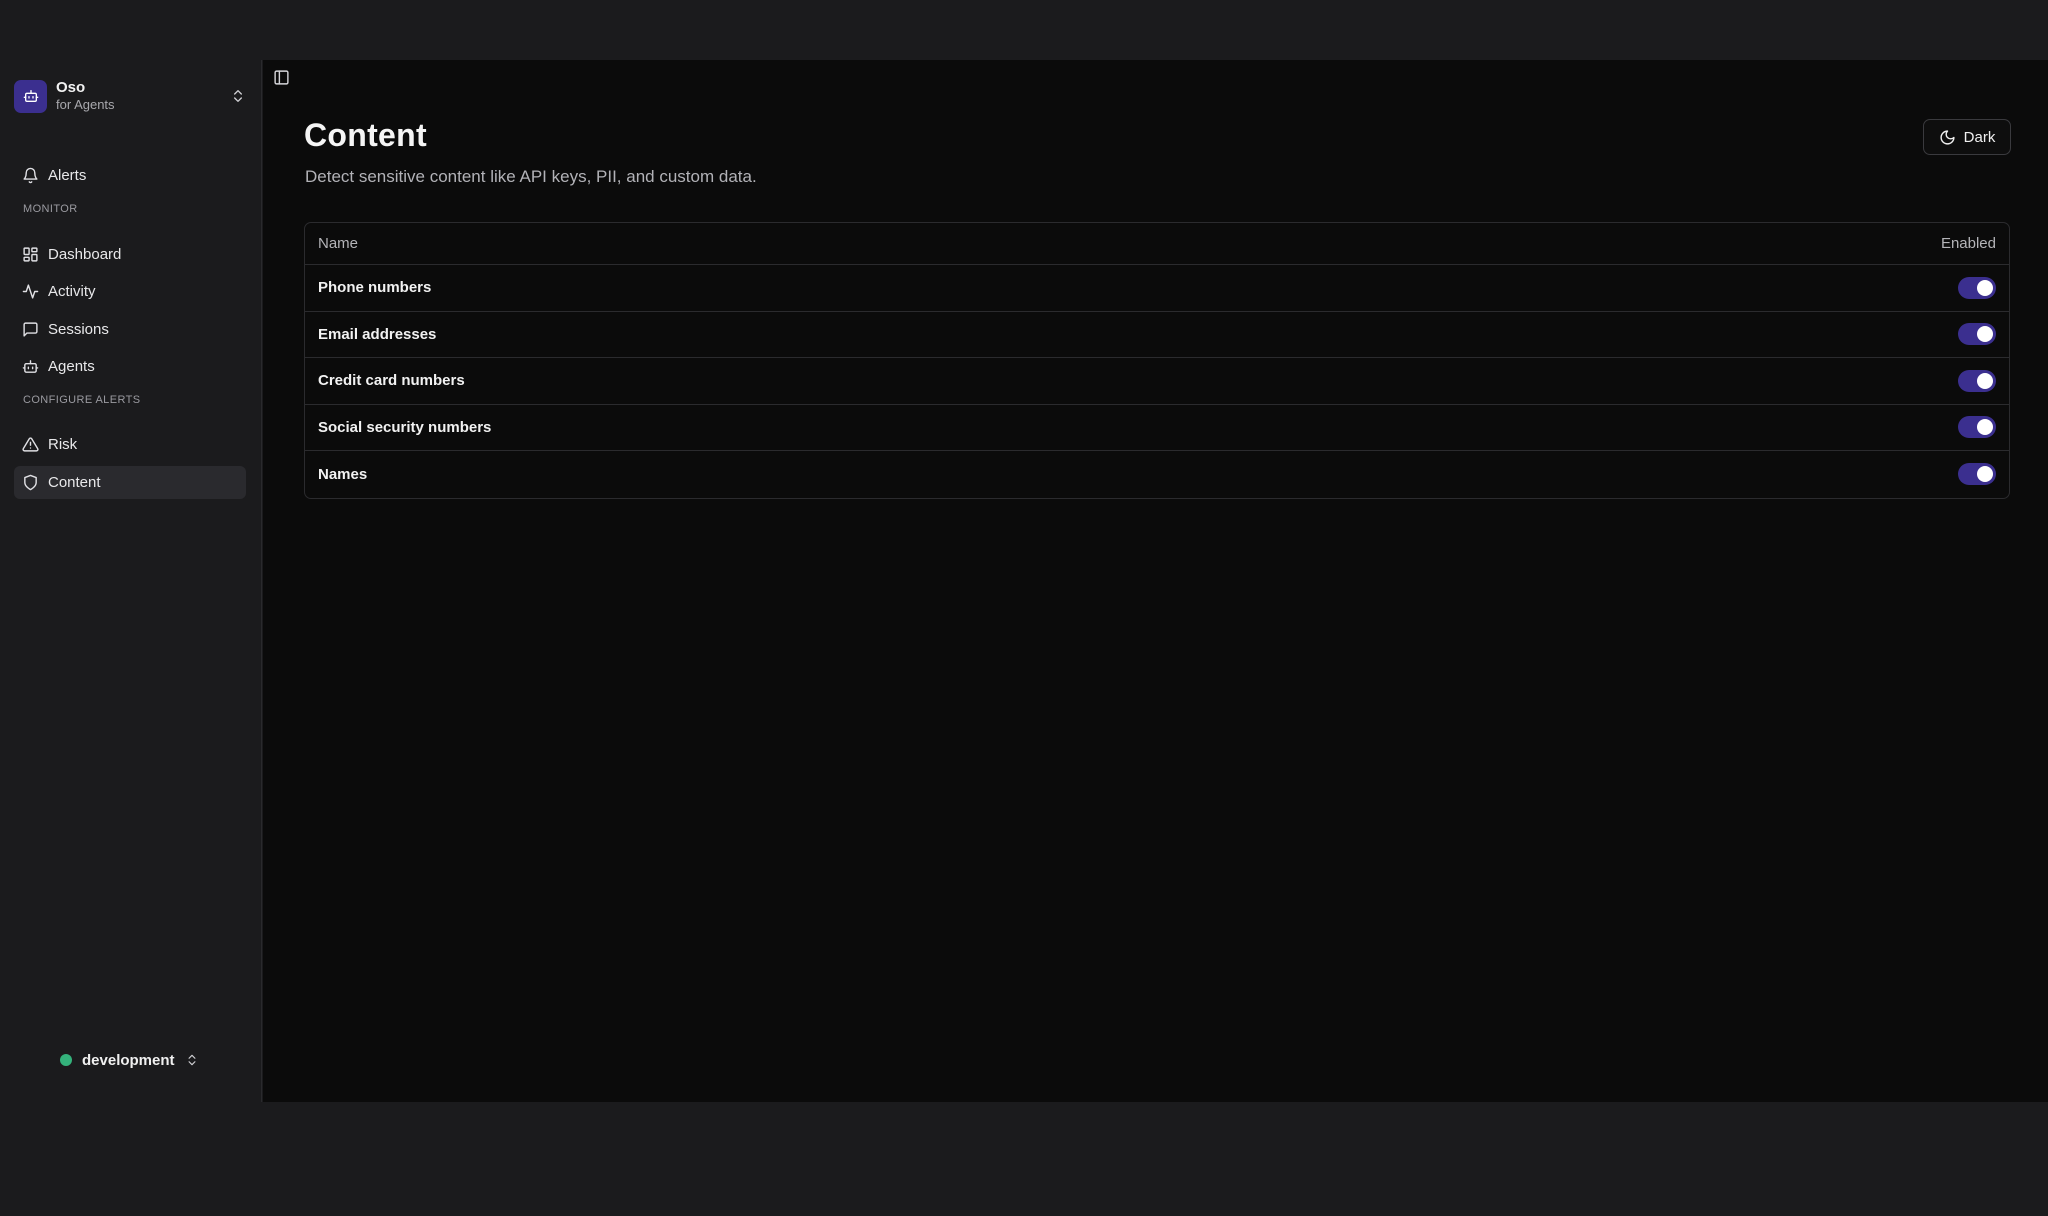 The image size is (2048, 1216). What do you see at coordinates (66, 1060) in the screenshot?
I see `environment-status-dot` at bounding box center [66, 1060].